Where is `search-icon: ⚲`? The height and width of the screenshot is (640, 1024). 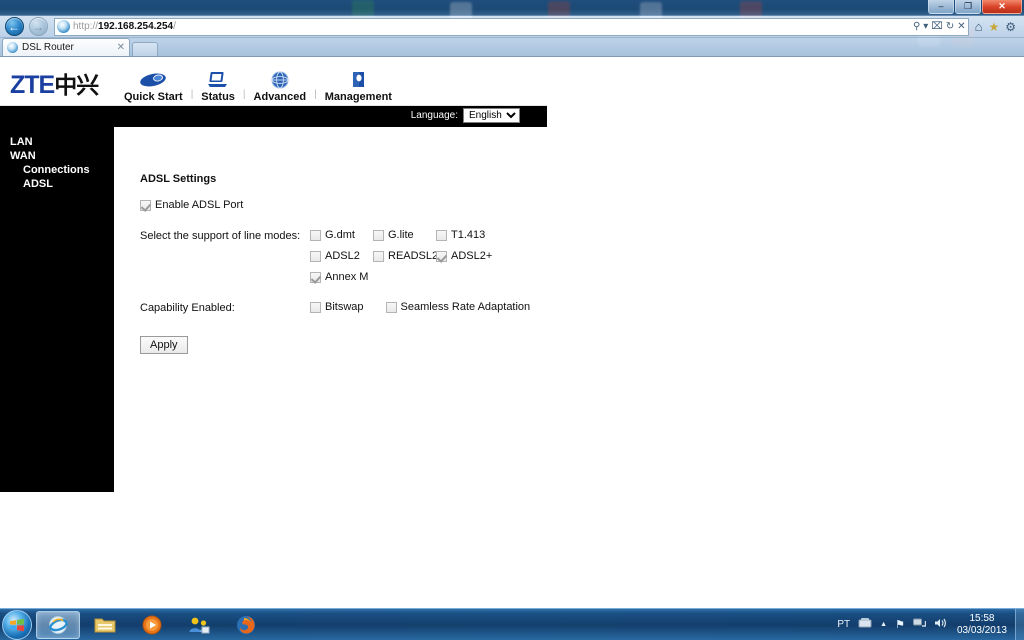
search-icon: ⚲ is located at coordinates (916, 26).